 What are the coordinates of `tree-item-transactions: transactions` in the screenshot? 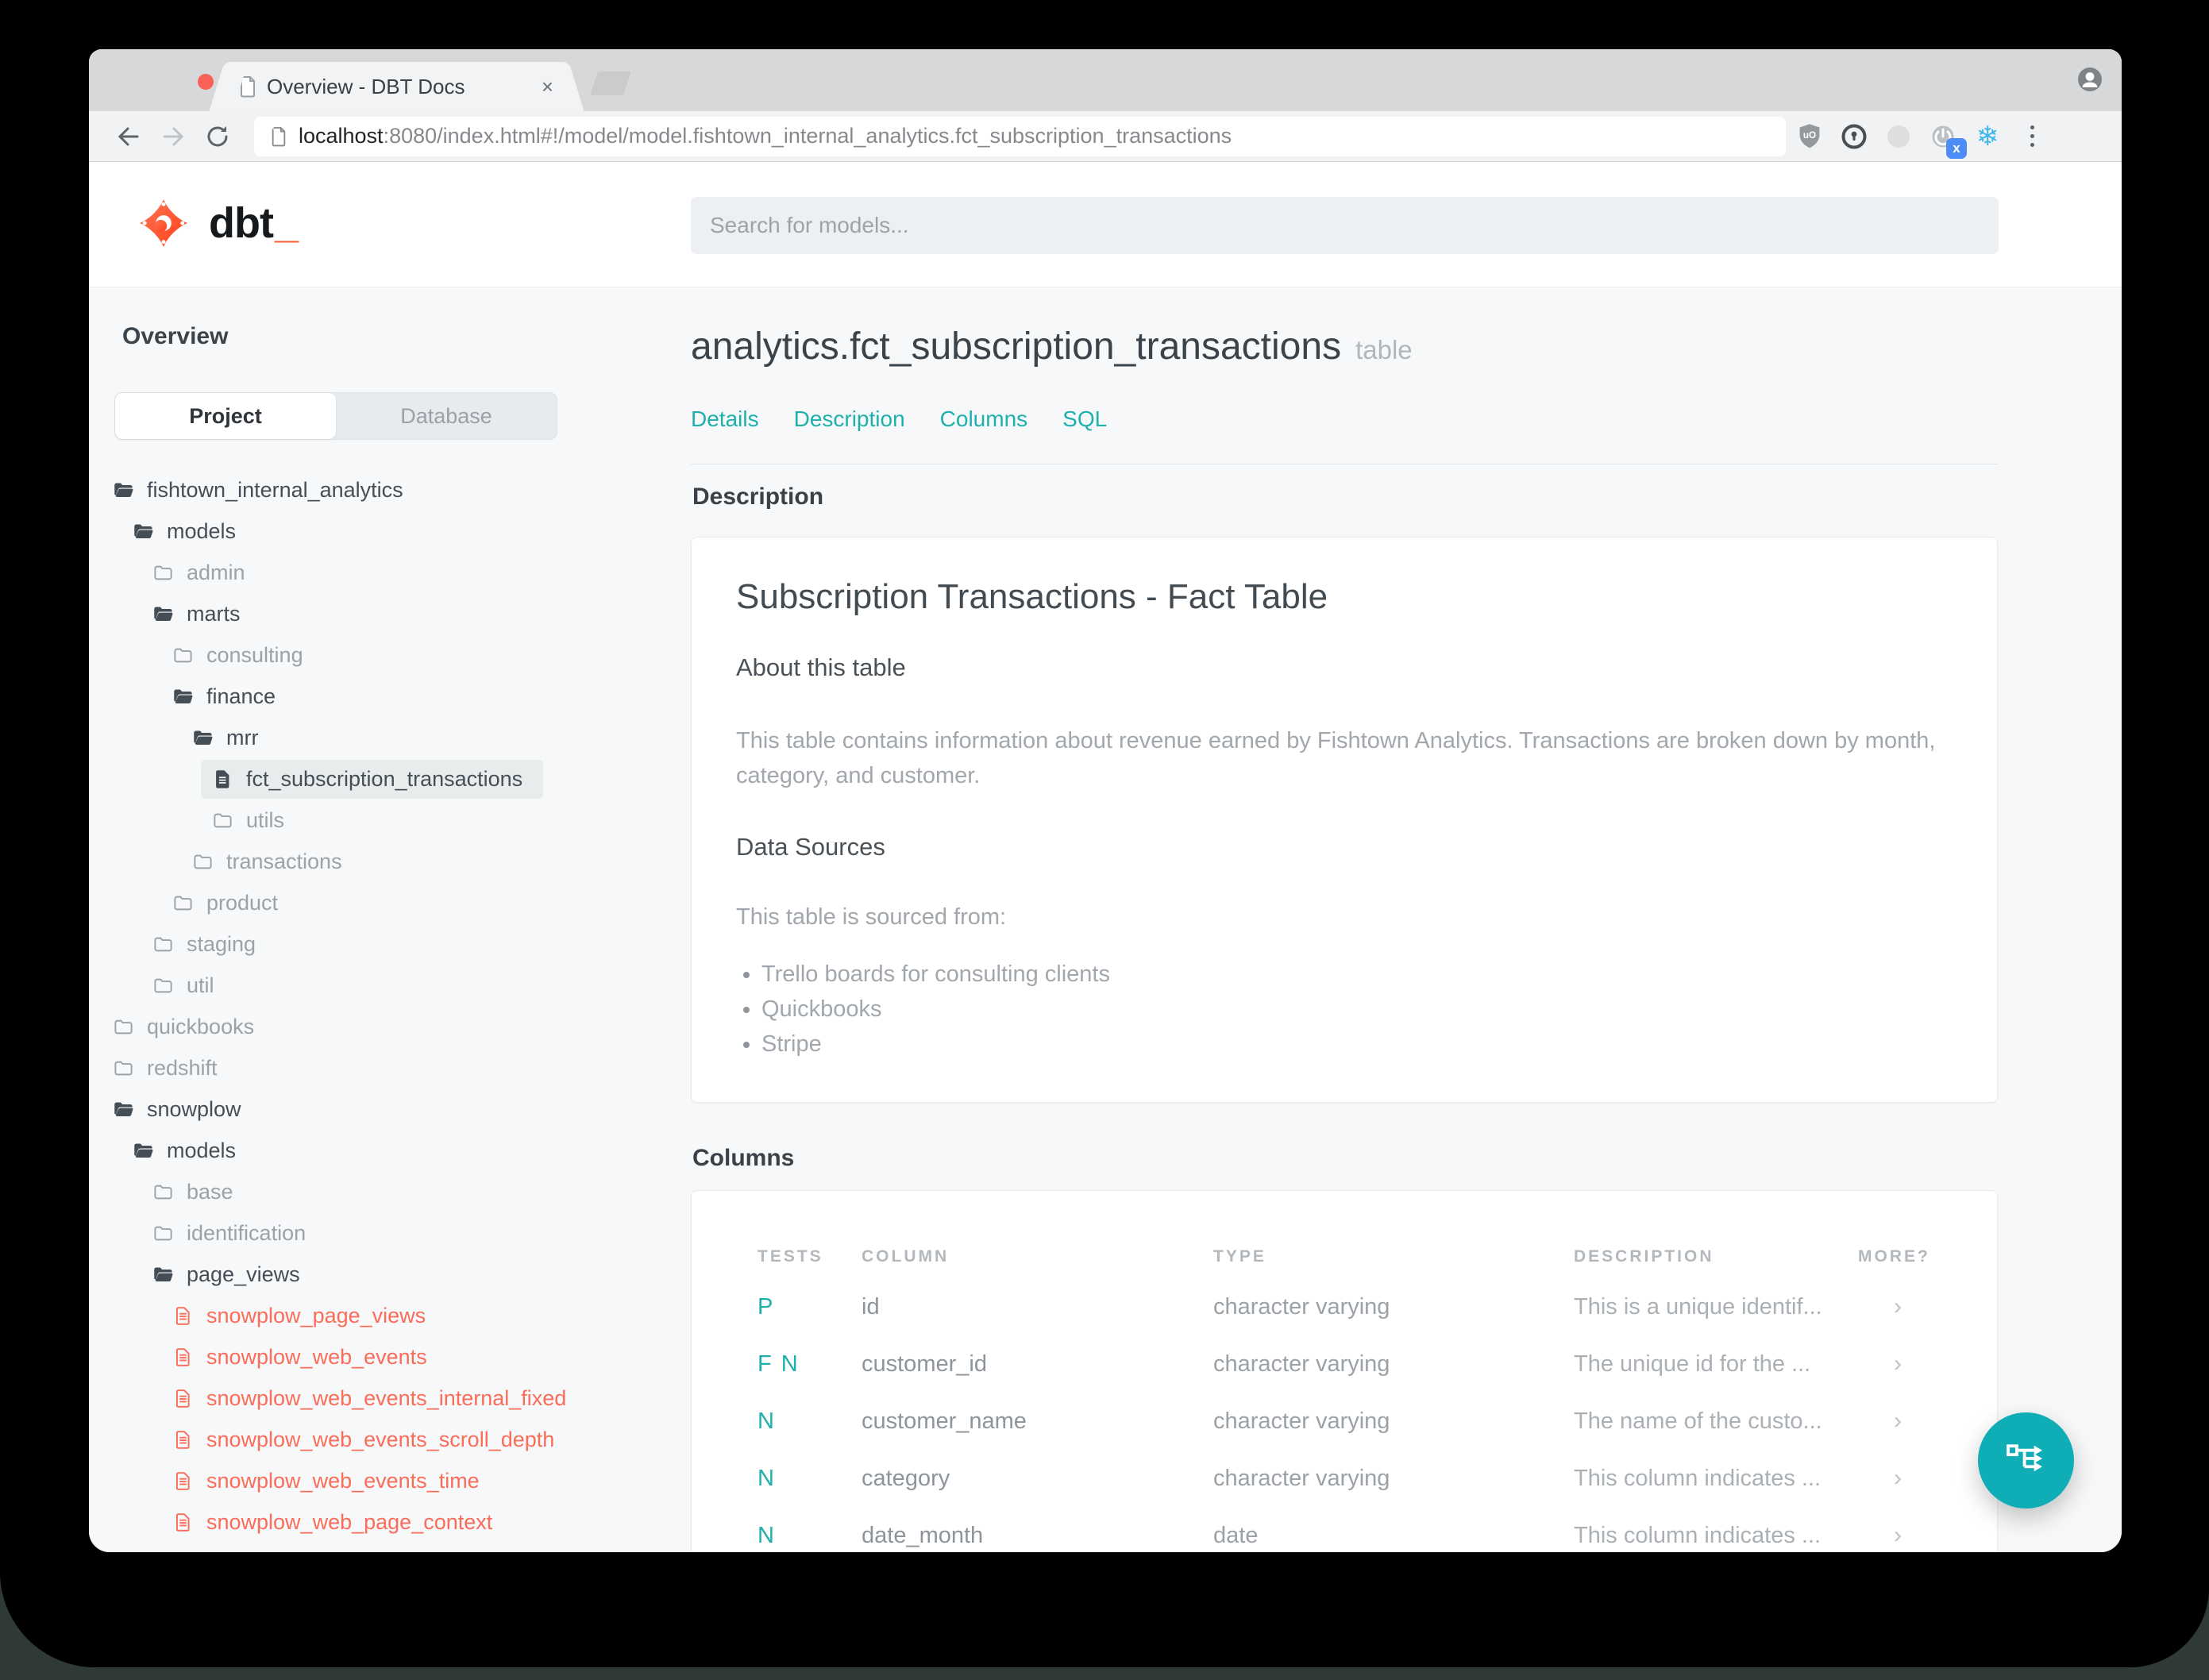 It's located at (418, 861).